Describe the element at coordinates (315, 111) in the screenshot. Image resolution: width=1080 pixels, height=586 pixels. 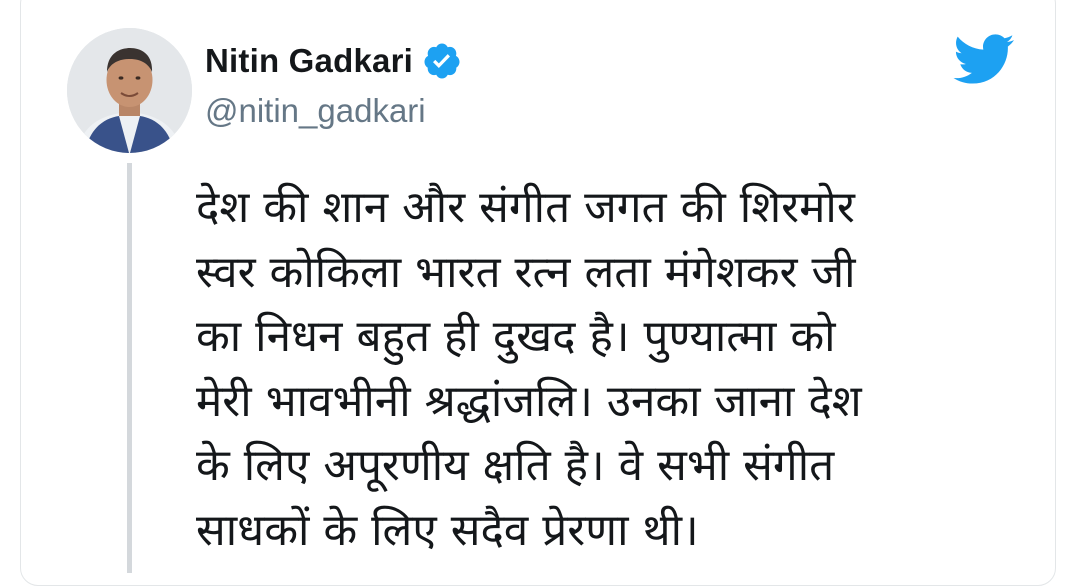
I see `author-handle: @nitin_gadkari` at that location.